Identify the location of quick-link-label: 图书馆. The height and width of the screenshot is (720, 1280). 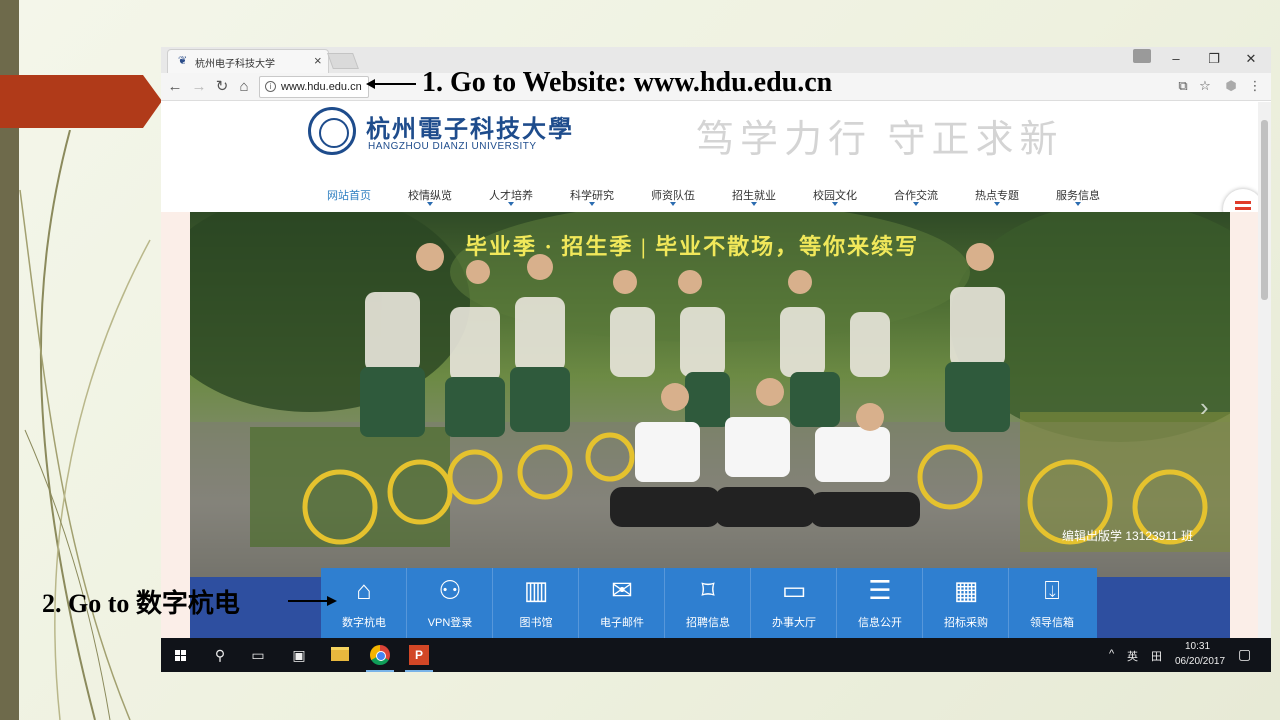
(536, 623).